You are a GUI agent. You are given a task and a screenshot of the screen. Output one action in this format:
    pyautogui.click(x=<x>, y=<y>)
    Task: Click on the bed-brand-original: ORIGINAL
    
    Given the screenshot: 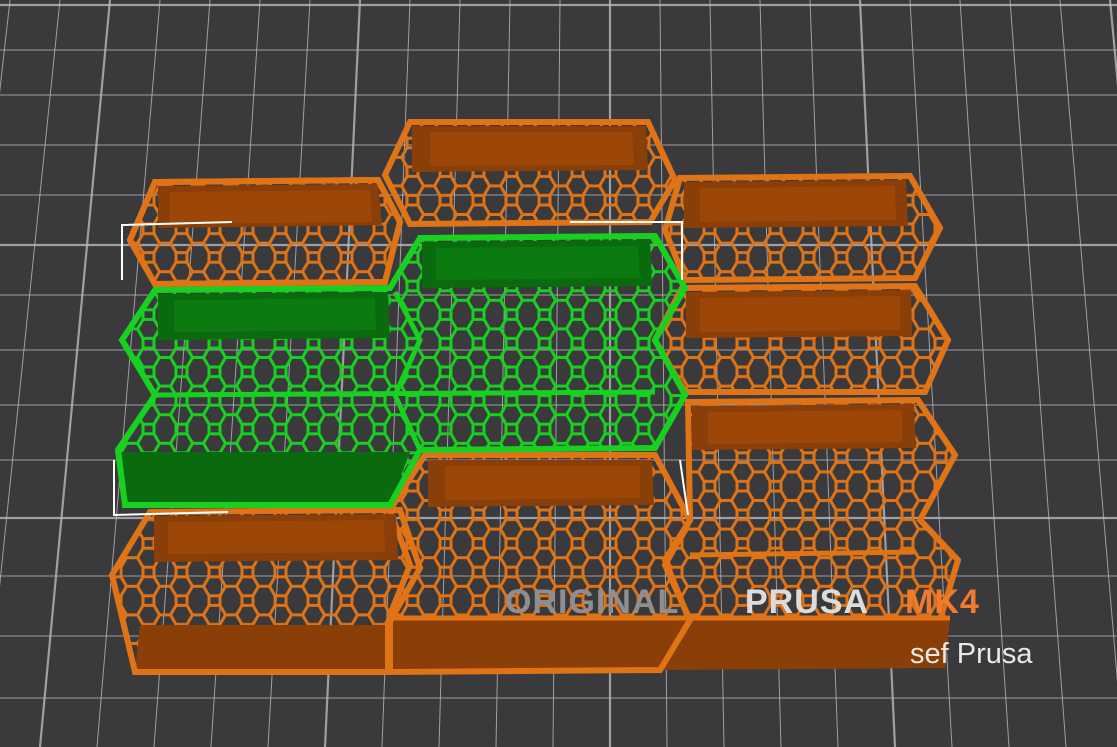 What is the action you would take?
    pyautogui.click(x=592, y=602)
    